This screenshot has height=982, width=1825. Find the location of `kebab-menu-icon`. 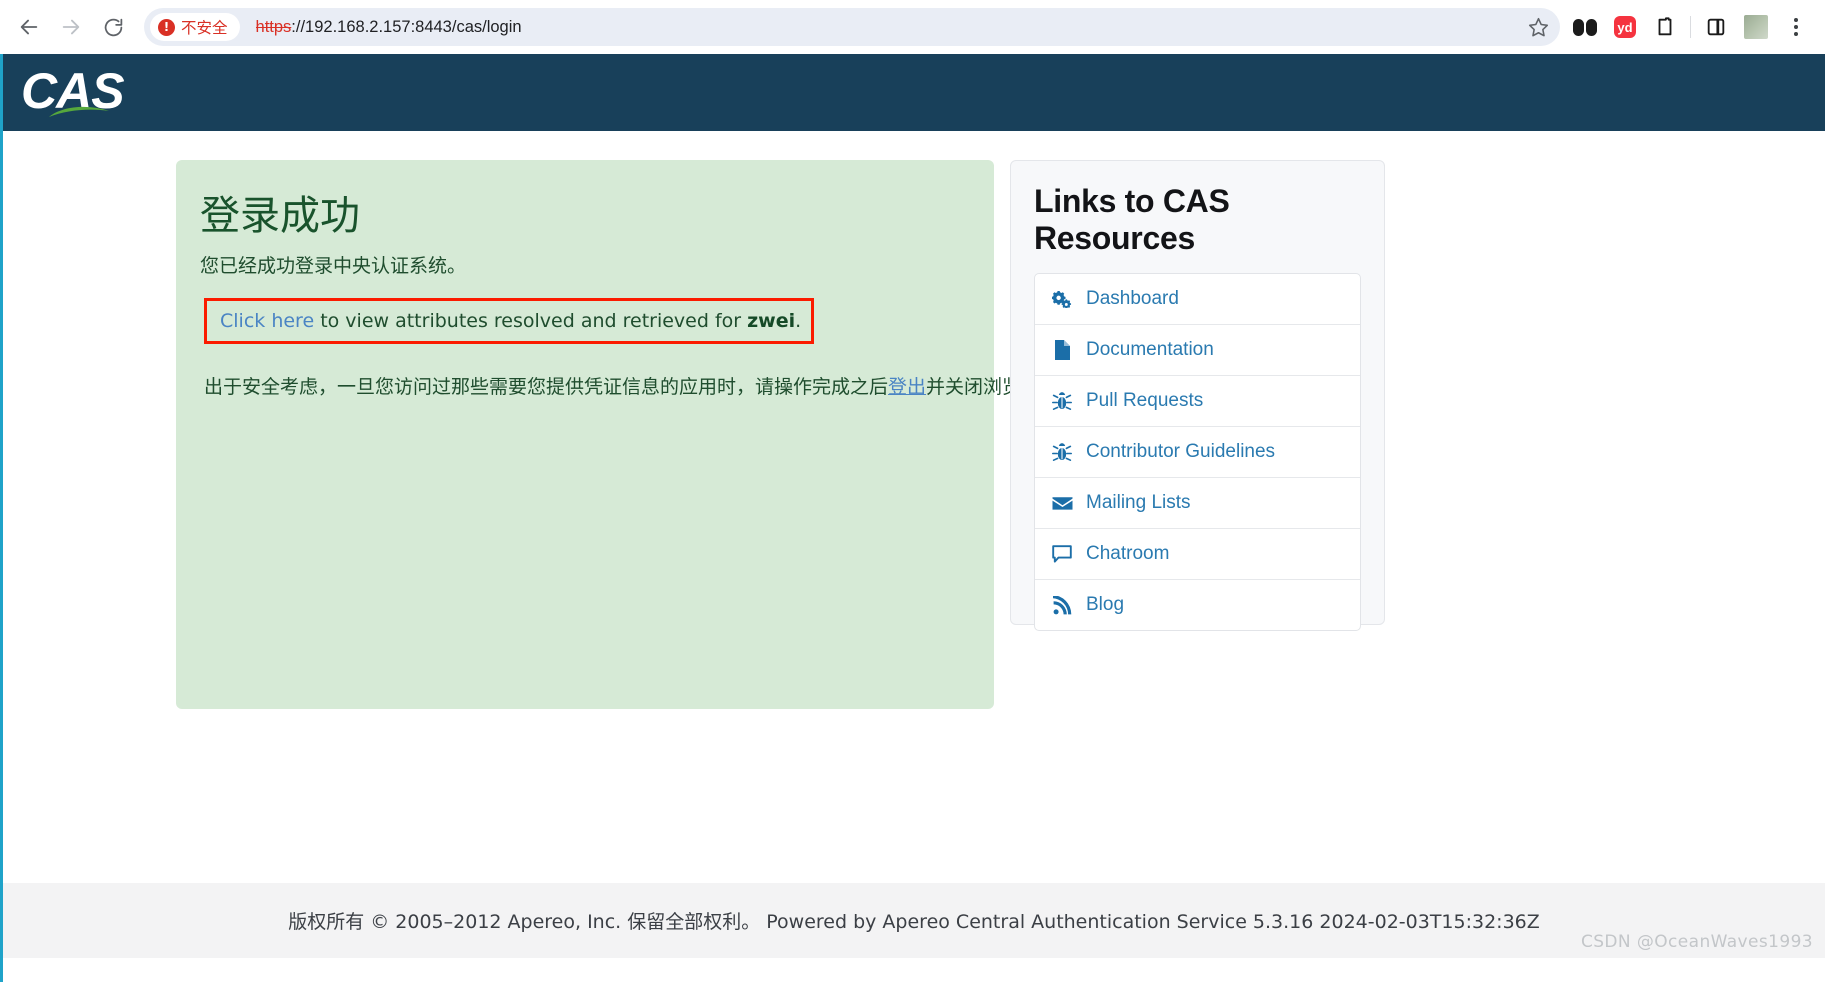

kebab-menu-icon is located at coordinates (1796, 27).